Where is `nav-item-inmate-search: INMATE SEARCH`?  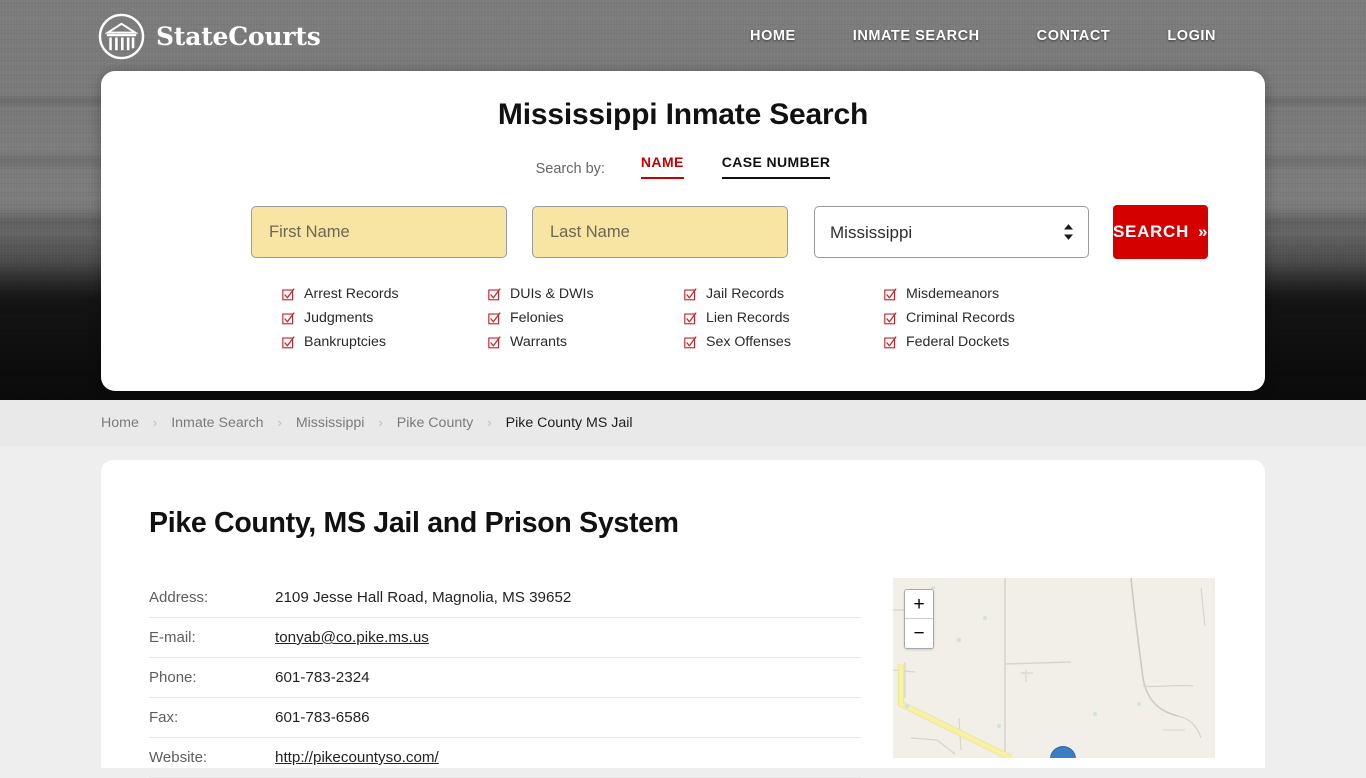 nav-item-inmate-search: INMATE SEARCH is located at coordinates (916, 36).